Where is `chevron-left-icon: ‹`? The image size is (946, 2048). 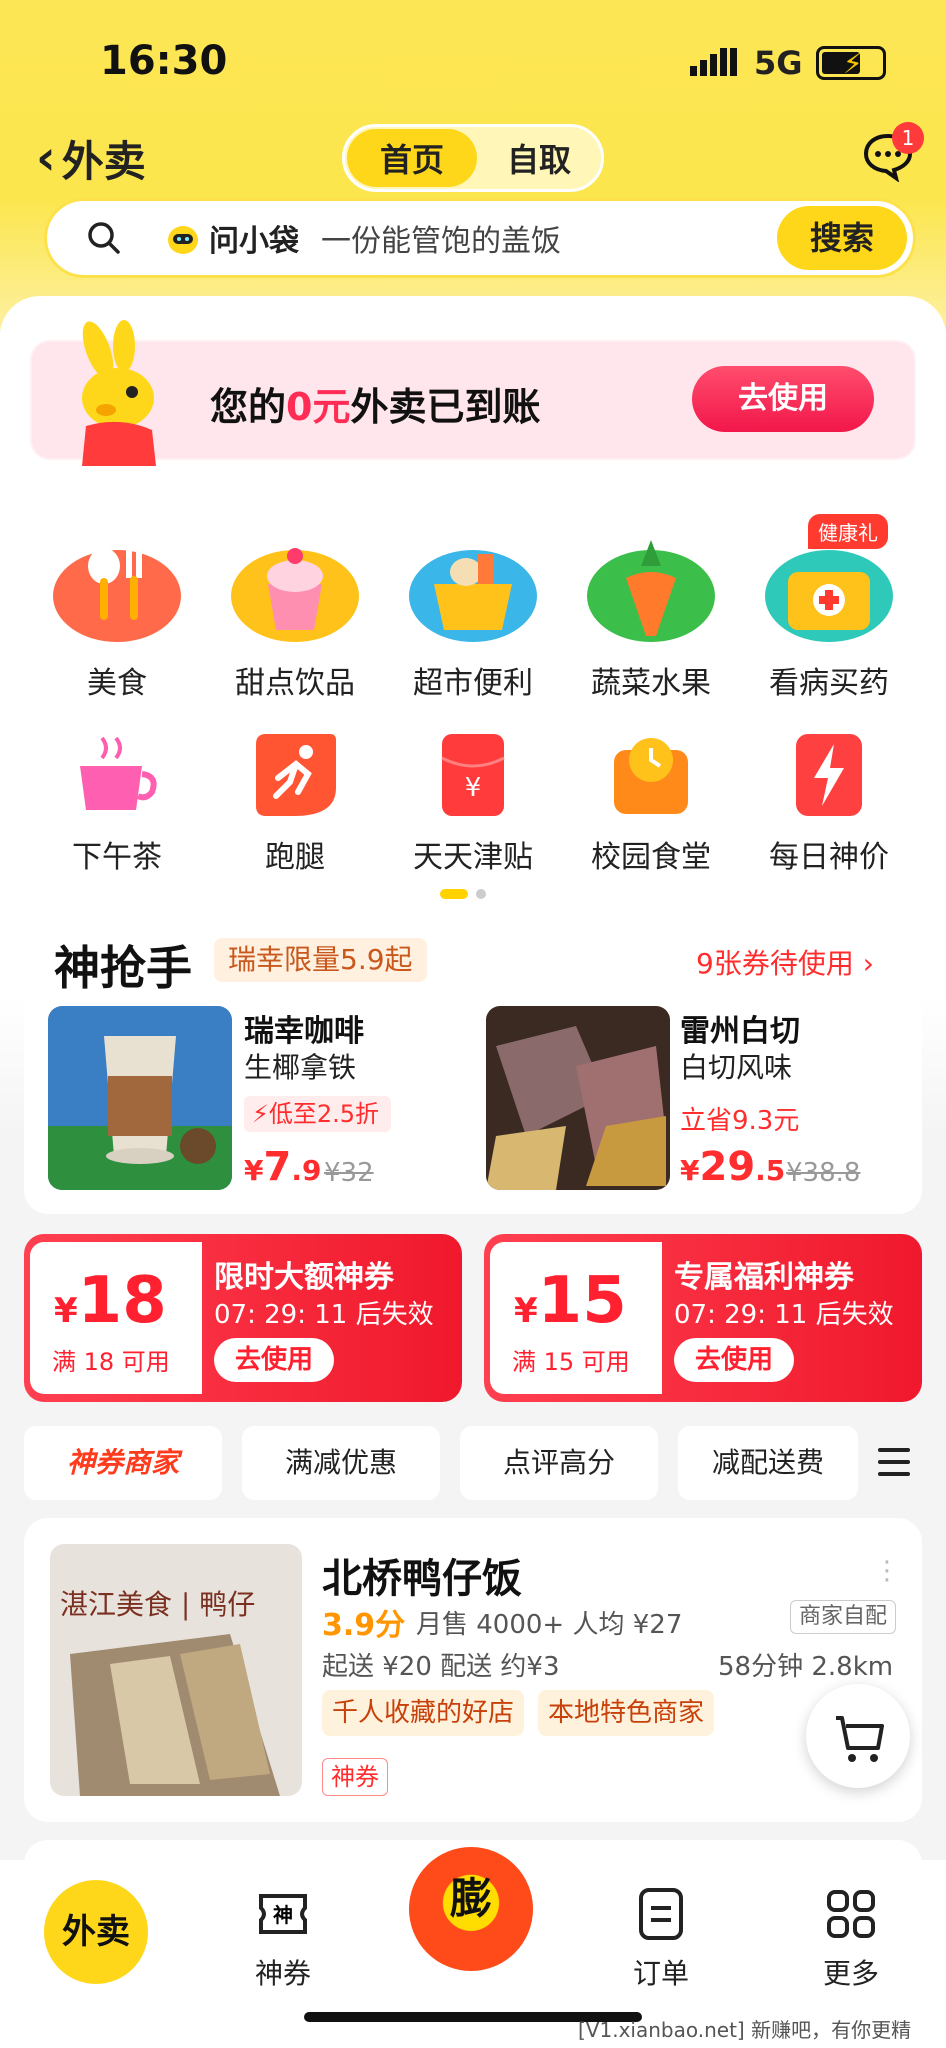 chevron-left-icon: ‹ is located at coordinates (46, 158).